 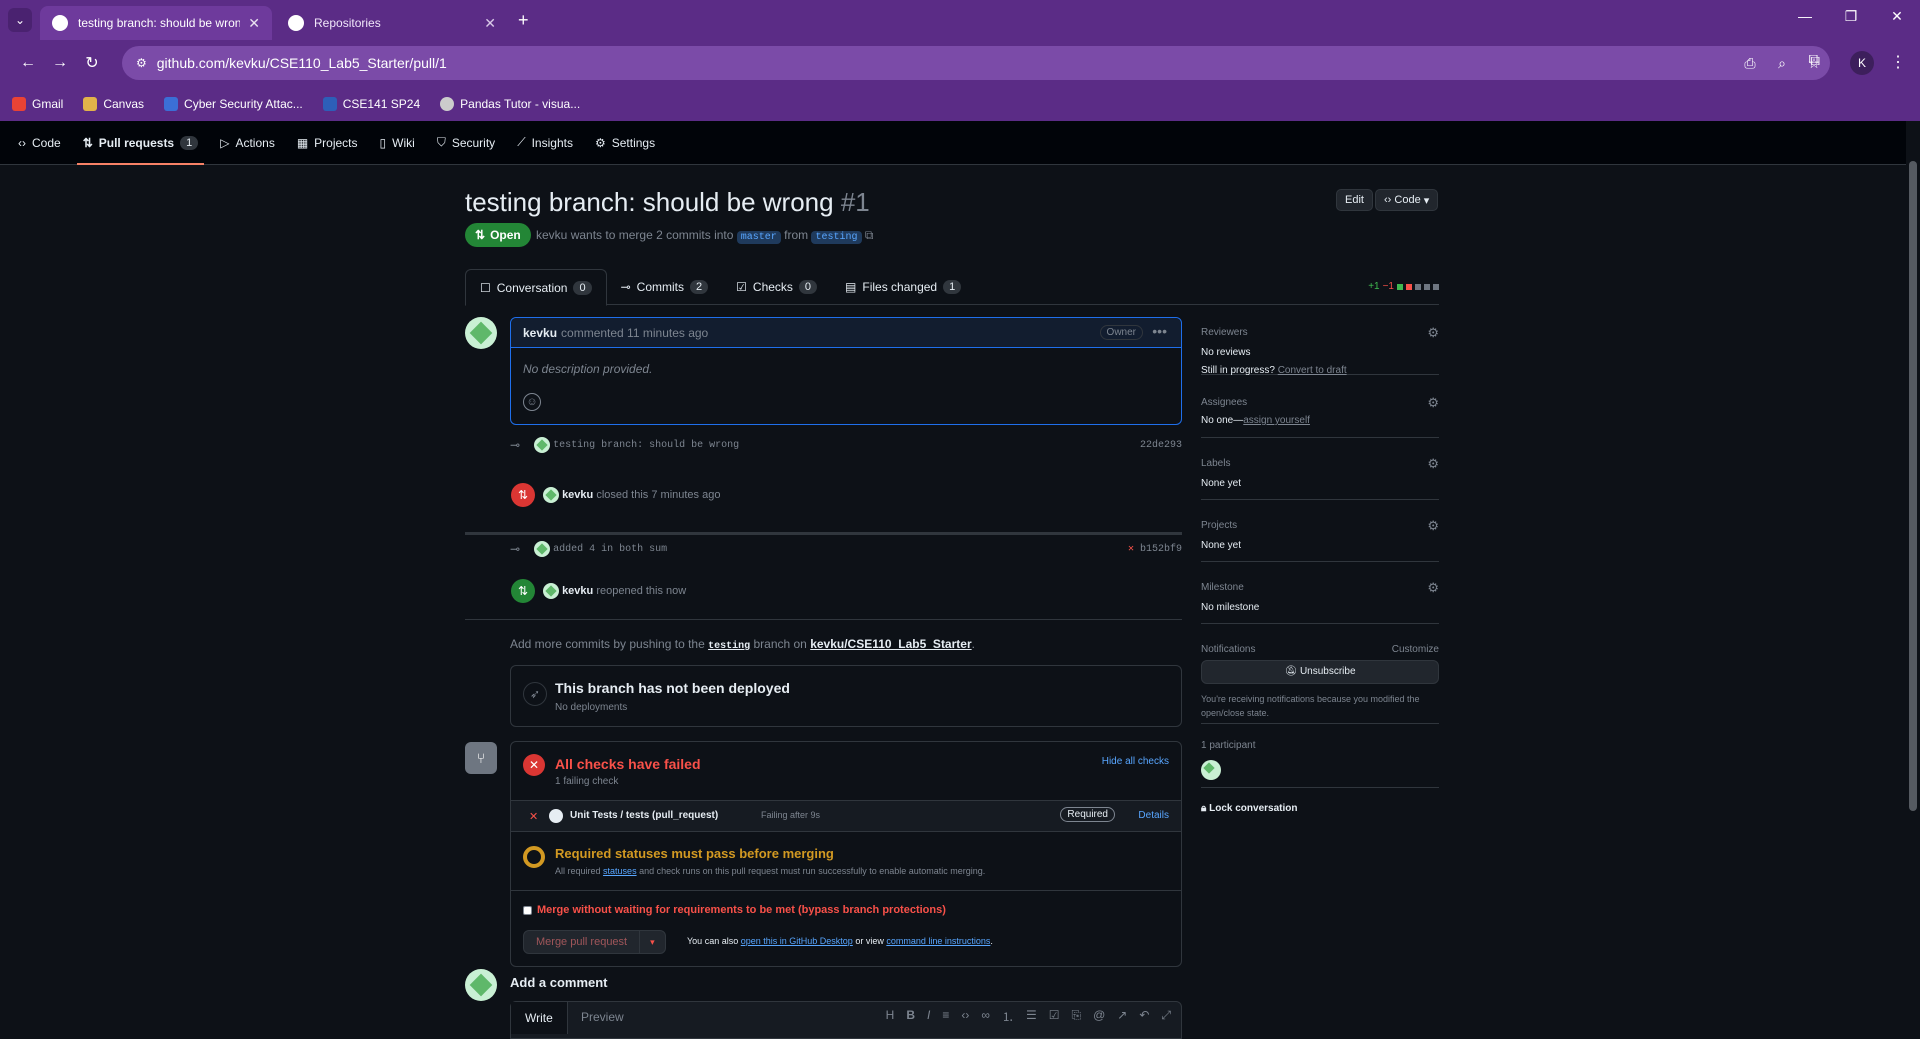 I want to click on bookmark-canvas: Canvas, so click(x=113, y=103).